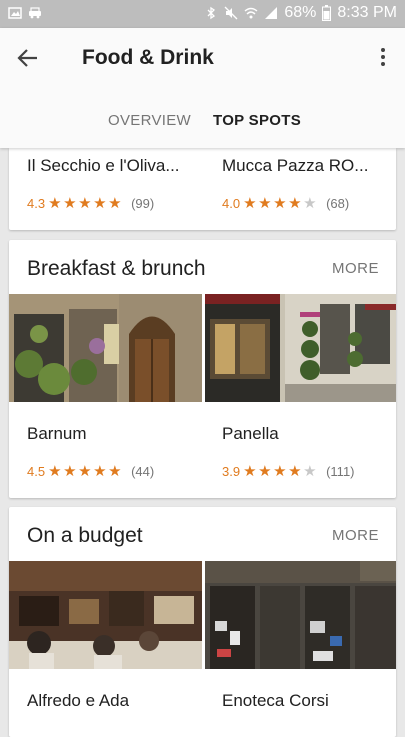 The height and width of the screenshot is (737, 405). What do you see at coordinates (105, 348) in the screenshot?
I see `barnum-photo` at bounding box center [105, 348].